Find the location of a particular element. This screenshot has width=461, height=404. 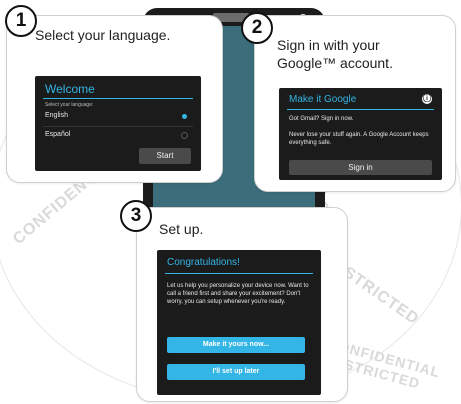

start-button: Start is located at coordinates (165, 156).